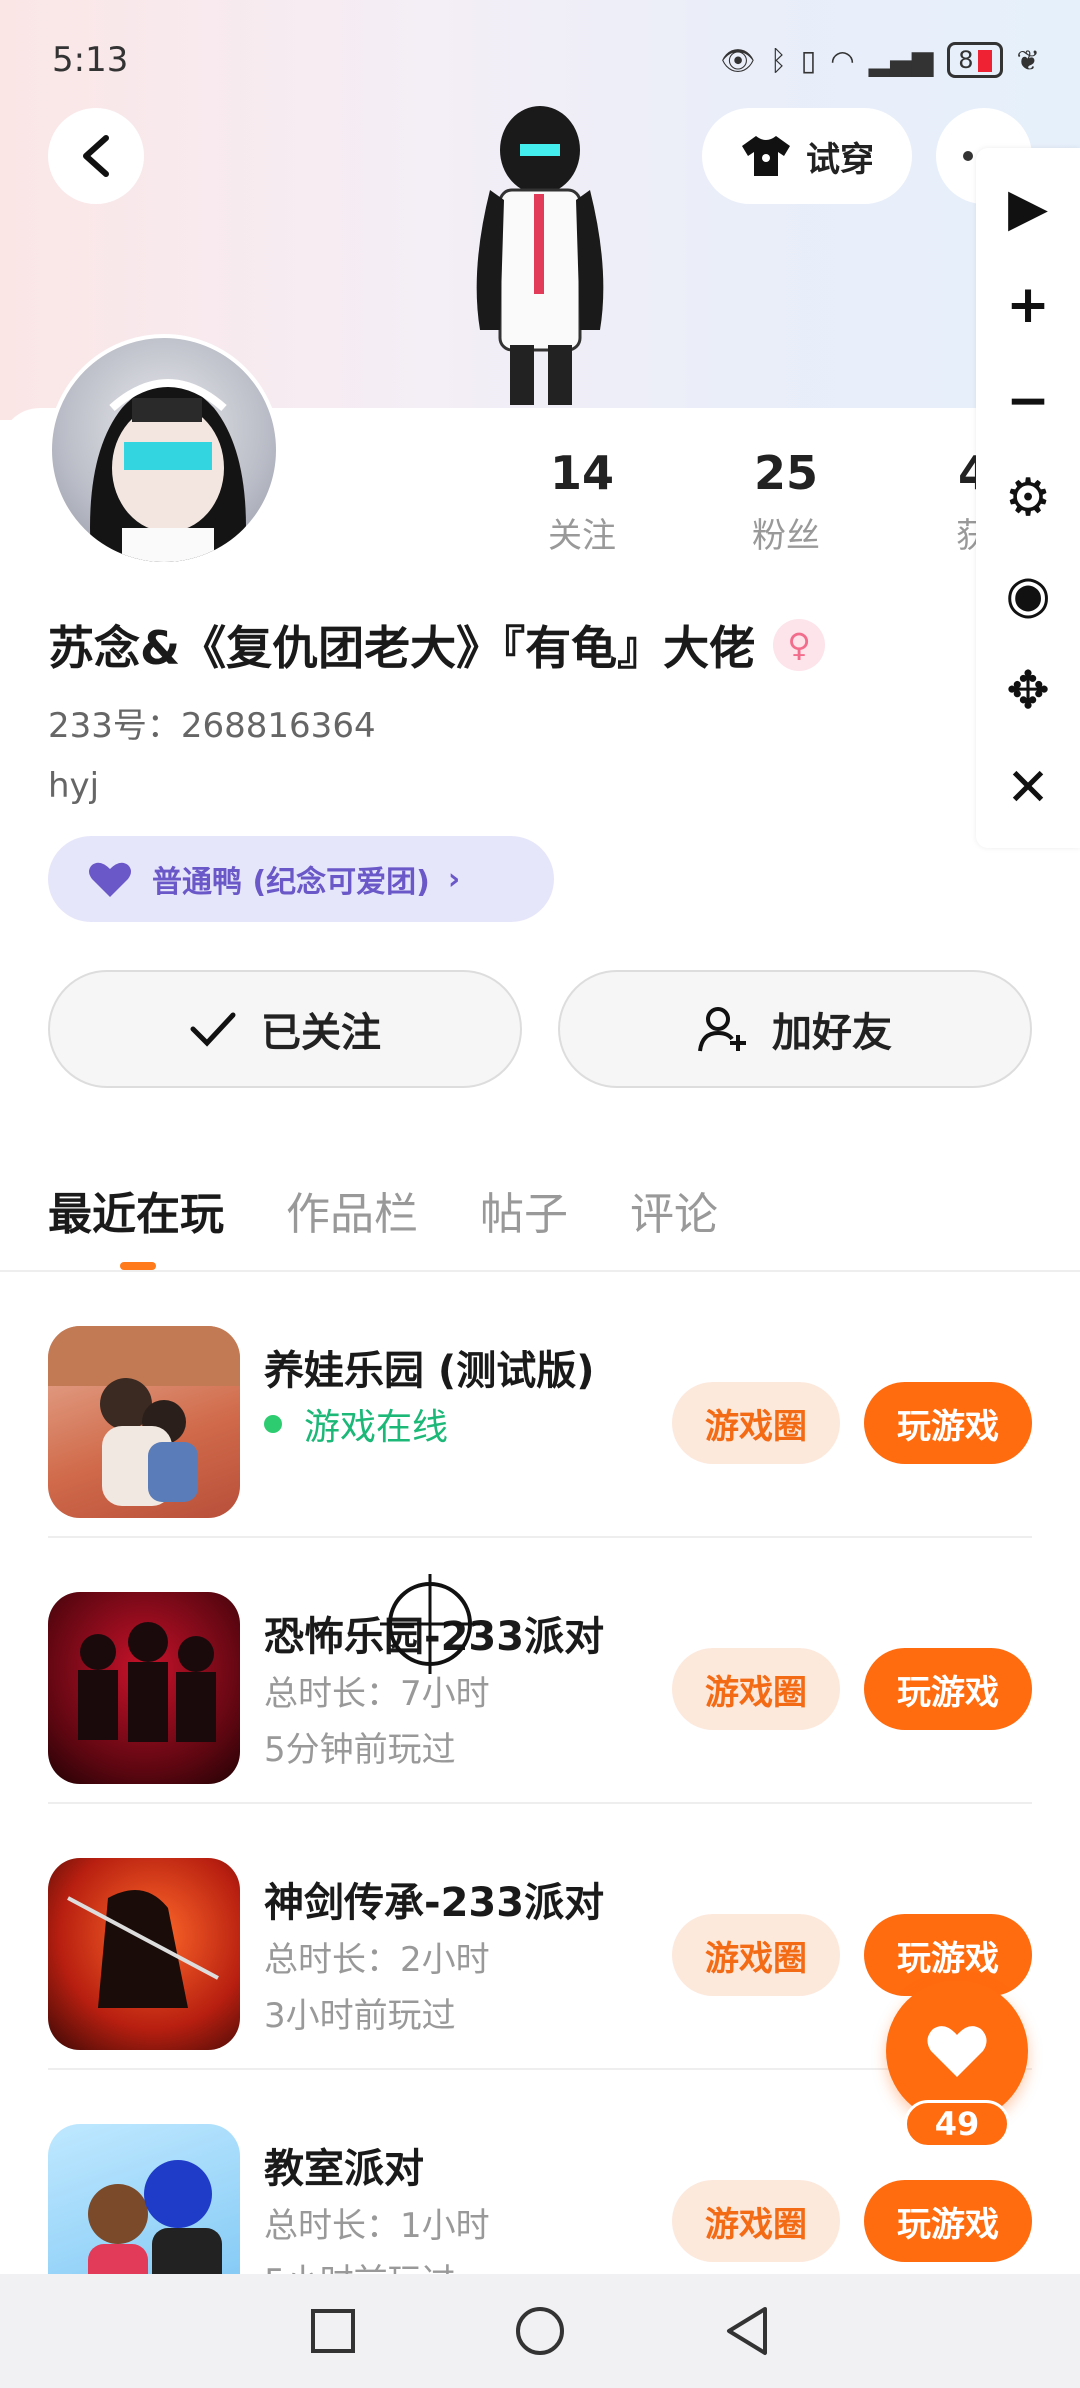 This screenshot has height=2388, width=1080. Describe the element at coordinates (546, 60) in the screenshot. I see `status-bar: 5:13 👁 ᛒ ▯ ◠ ▂▄▆ 8 ❦` at that location.